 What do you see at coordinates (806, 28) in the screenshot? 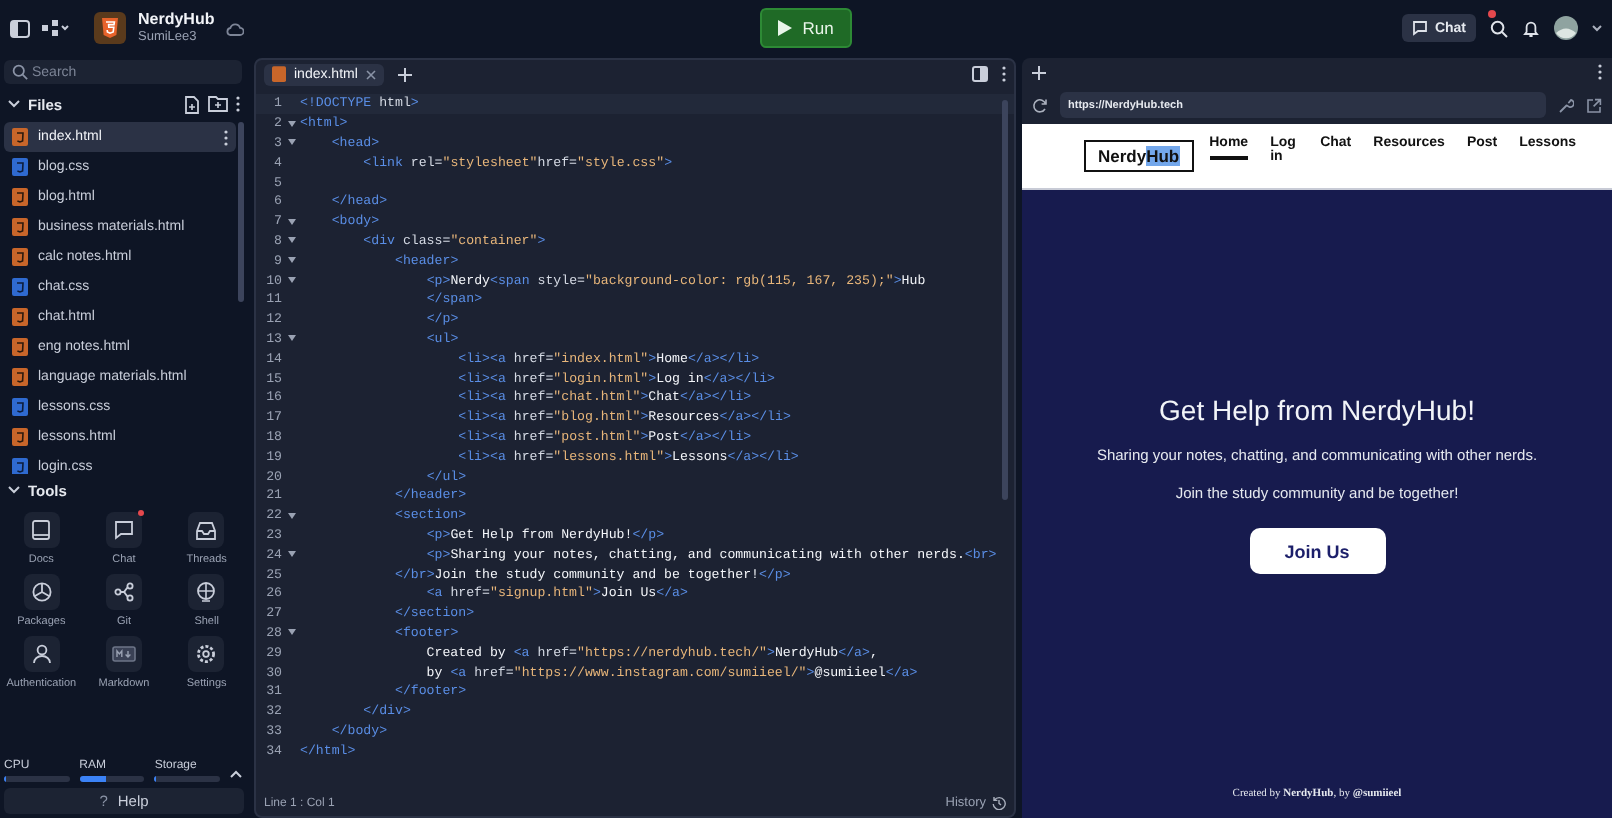
I see `run-button: Run` at bounding box center [806, 28].